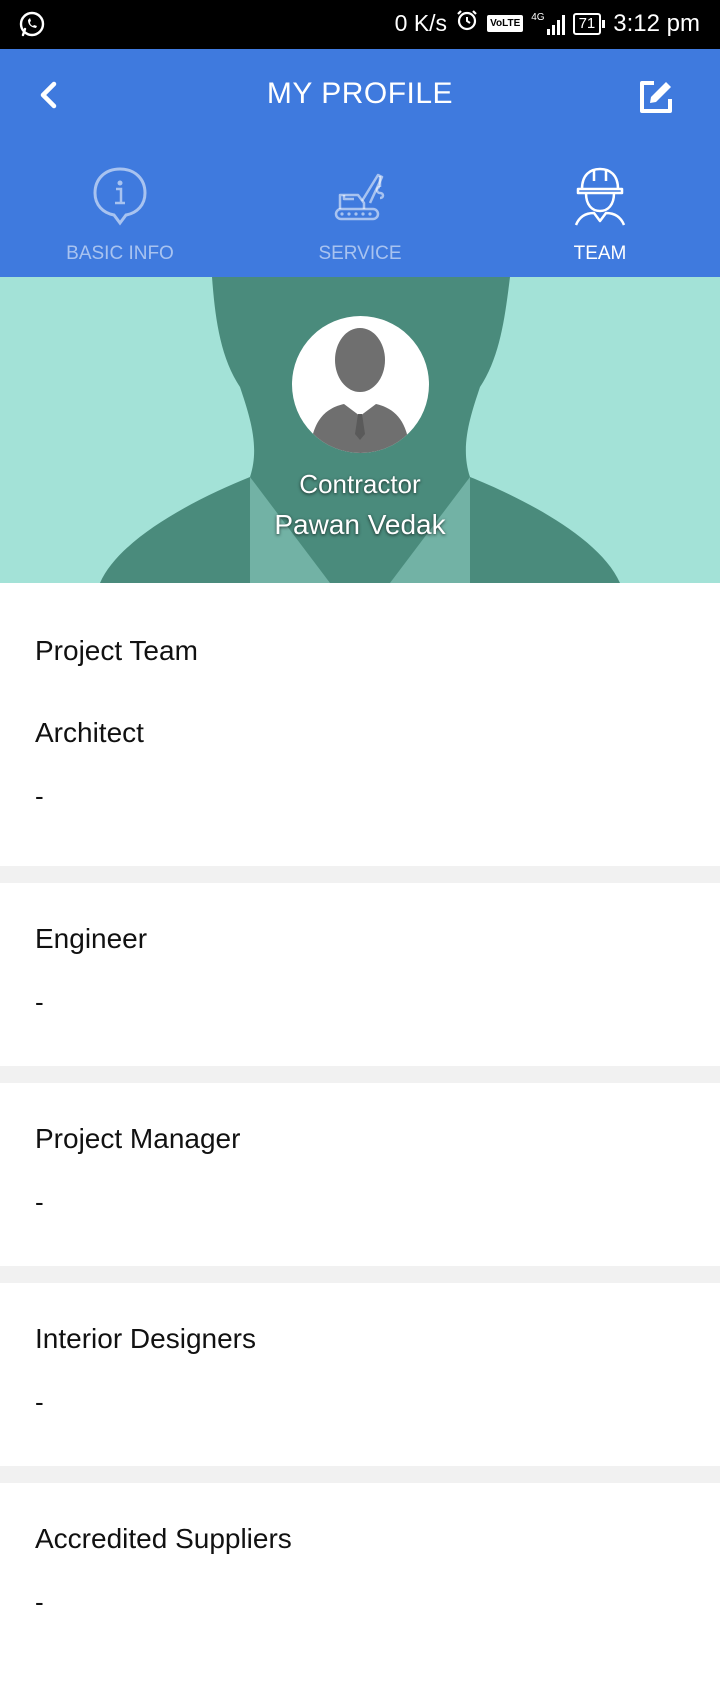 The image size is (720, 1688). I want to click on profile-tabs: BASIC INFO SERVICE TEAM, so click(360, 218).